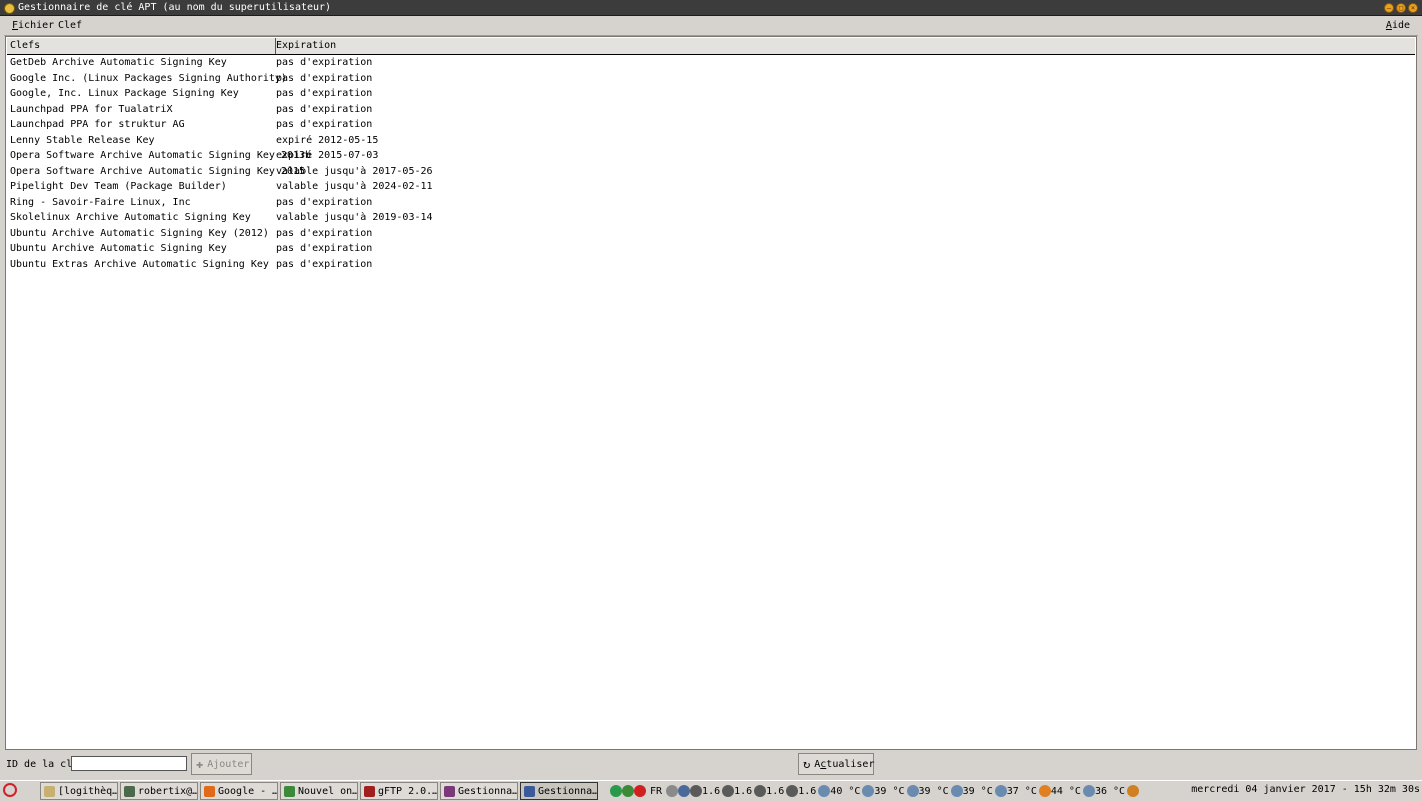 The image size is (1422, 801). What do you see at coordinates (1065, 791) in the screenshot?
I see `temperature-reading: 44 °C` at bounding box center [1065, 791].